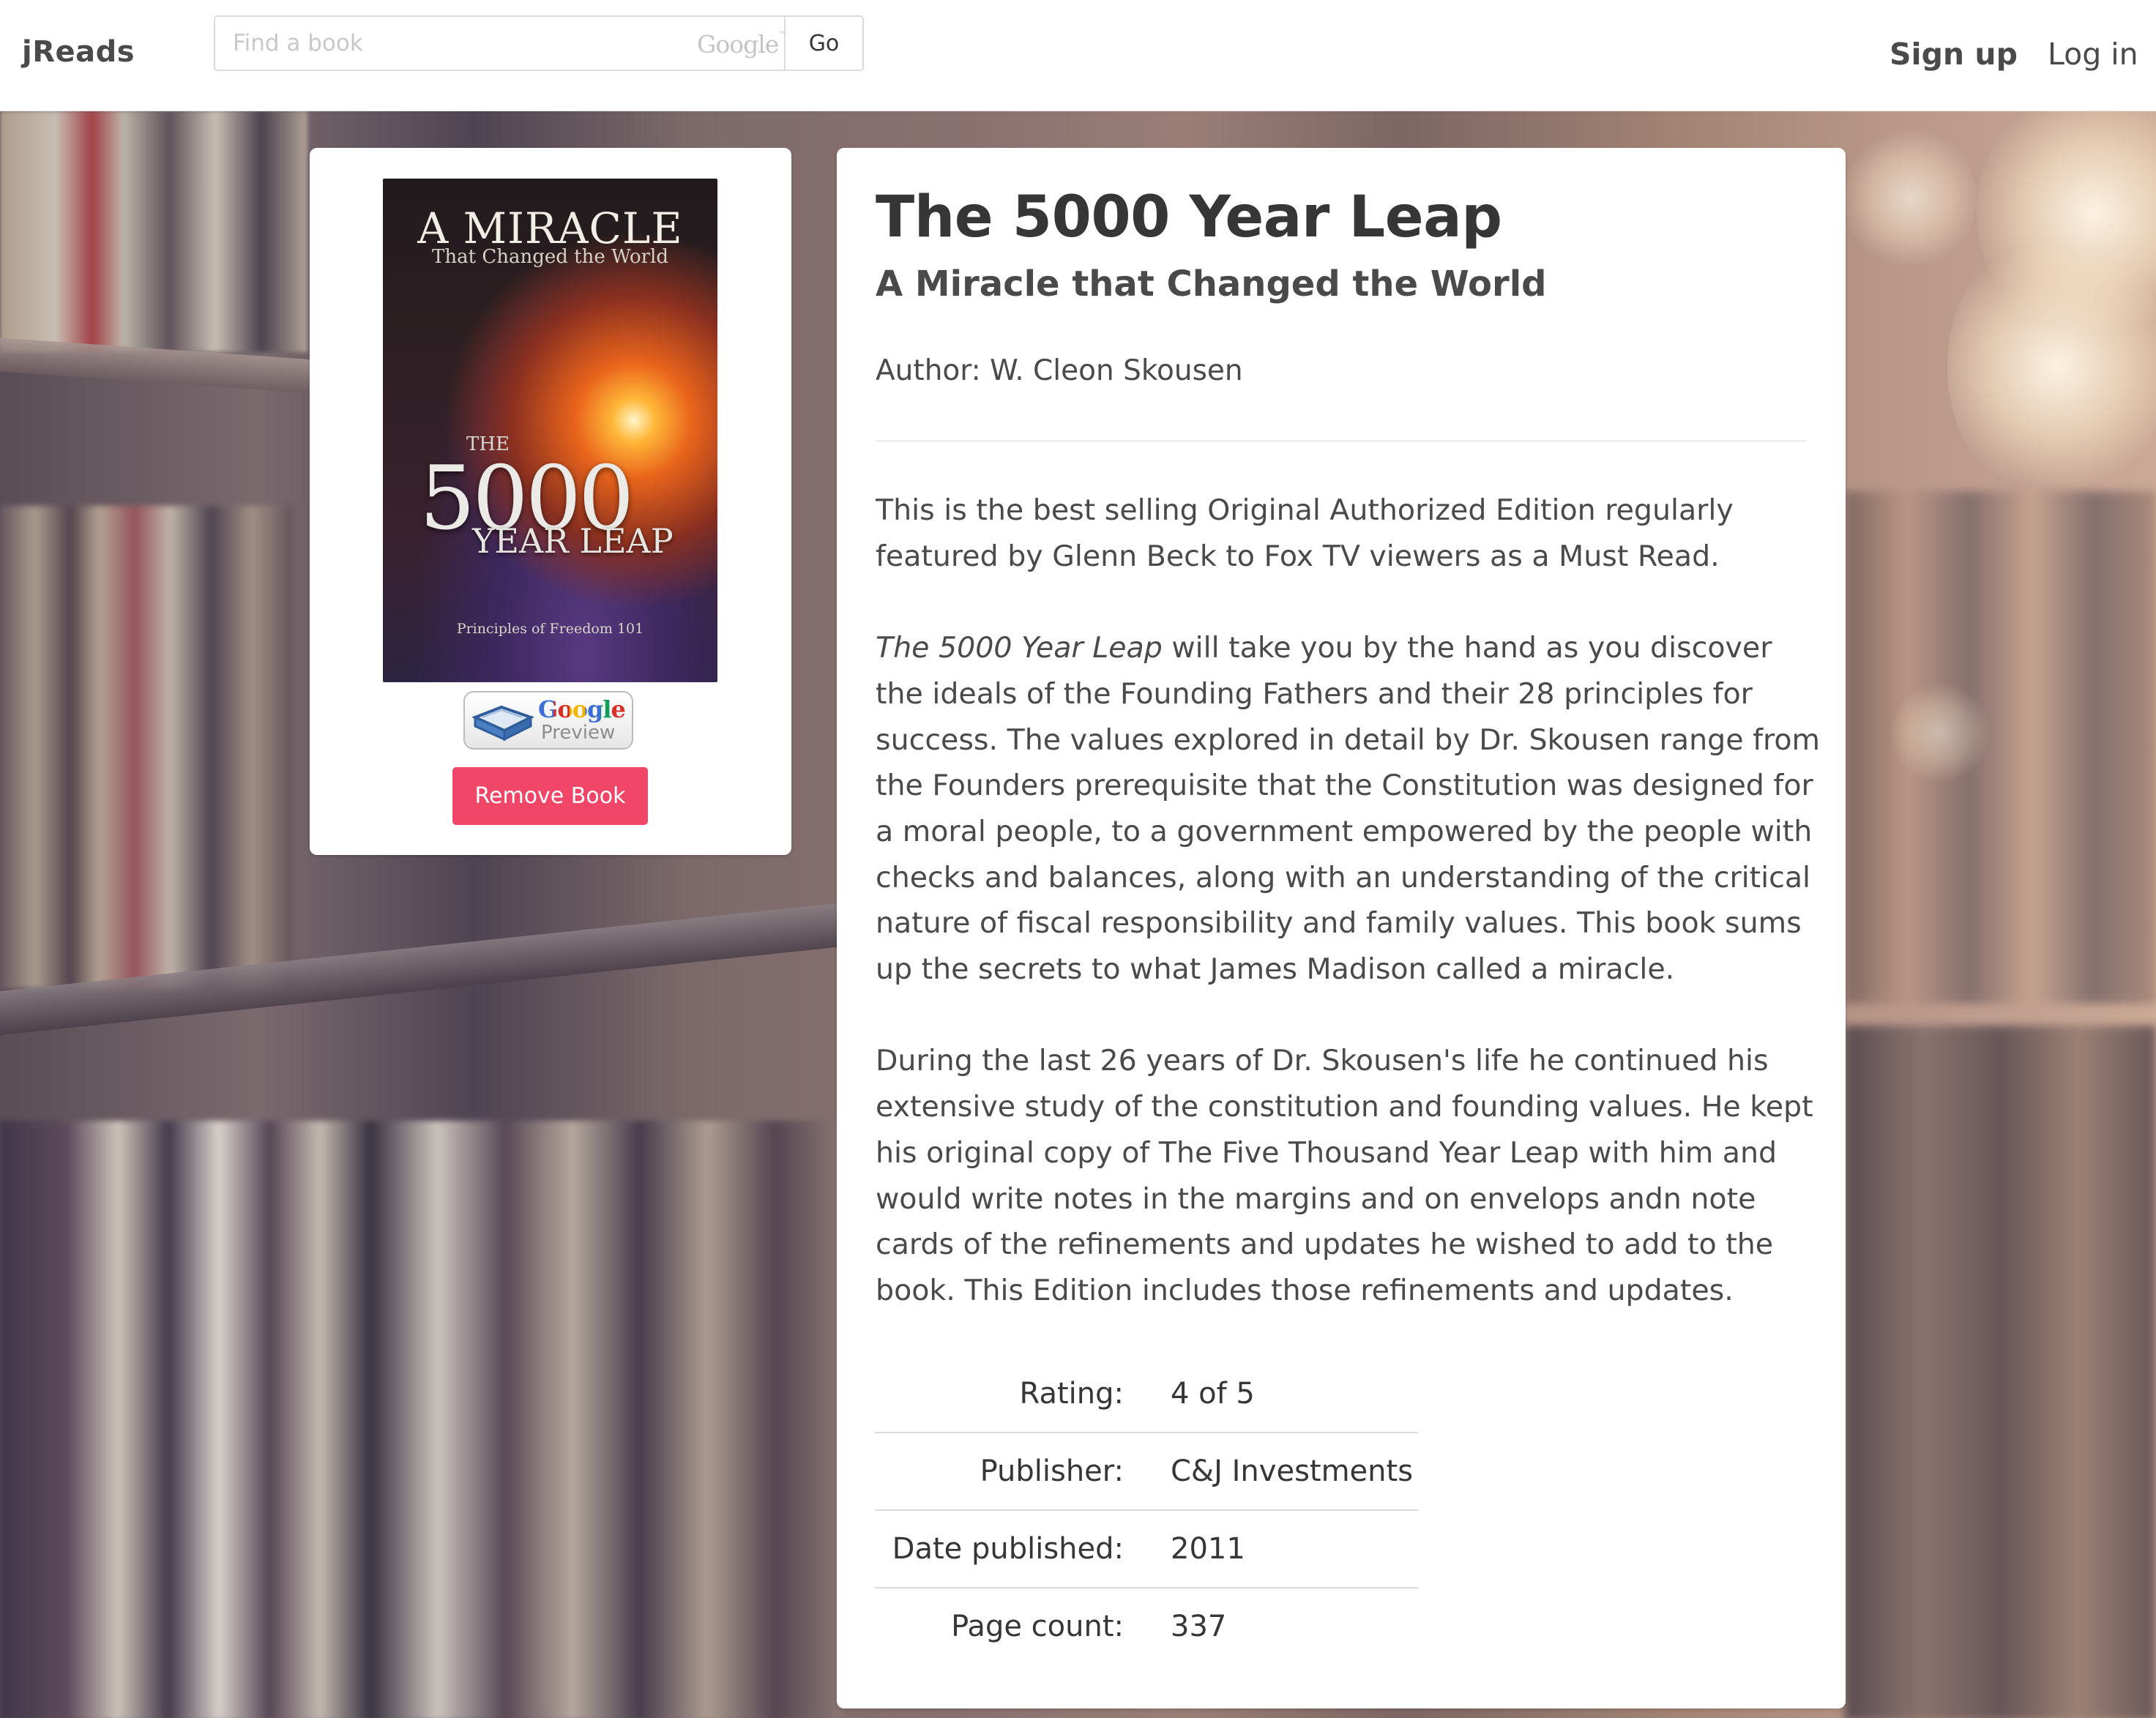 This screenshot has width=2156, height=1718. Describe the element at coordinates (550, 257) in the screenshot. I see `cover-line2: That Changed the World` at that location.